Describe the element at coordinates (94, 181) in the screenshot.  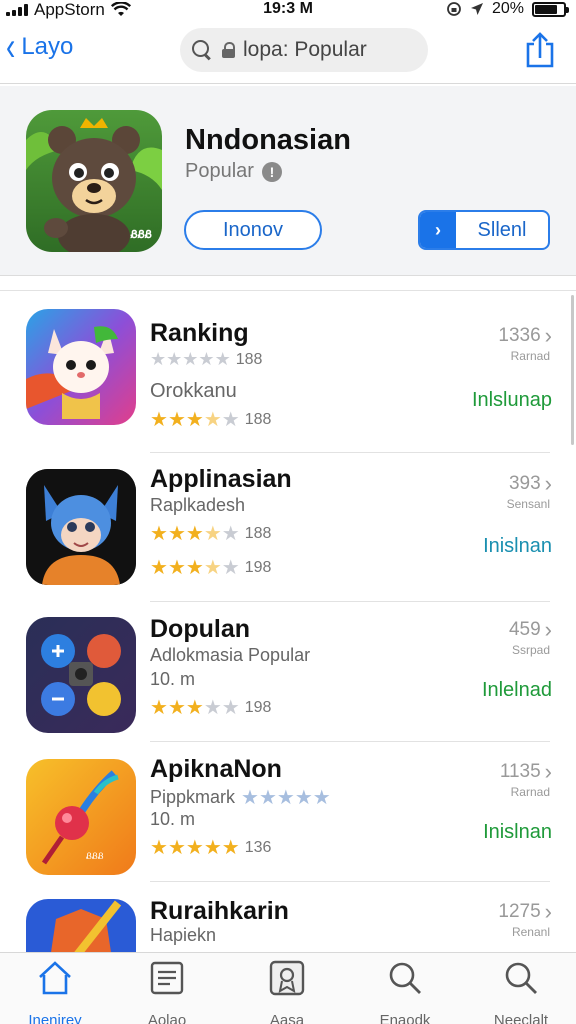
I see `featured-app-icon: ᏰᏰᏰ` at that location.